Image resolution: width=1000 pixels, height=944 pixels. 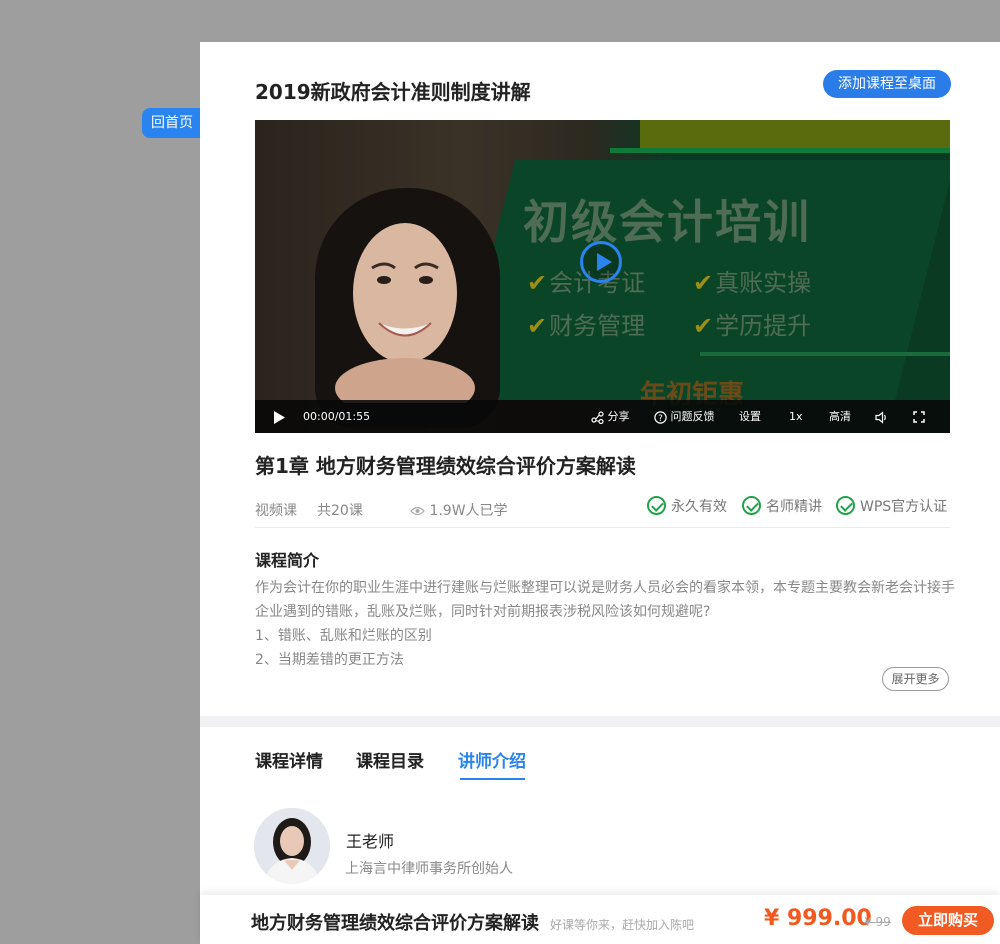 I want to click on feedback-button: ? 问题反馈, so click(x=684, y=416).